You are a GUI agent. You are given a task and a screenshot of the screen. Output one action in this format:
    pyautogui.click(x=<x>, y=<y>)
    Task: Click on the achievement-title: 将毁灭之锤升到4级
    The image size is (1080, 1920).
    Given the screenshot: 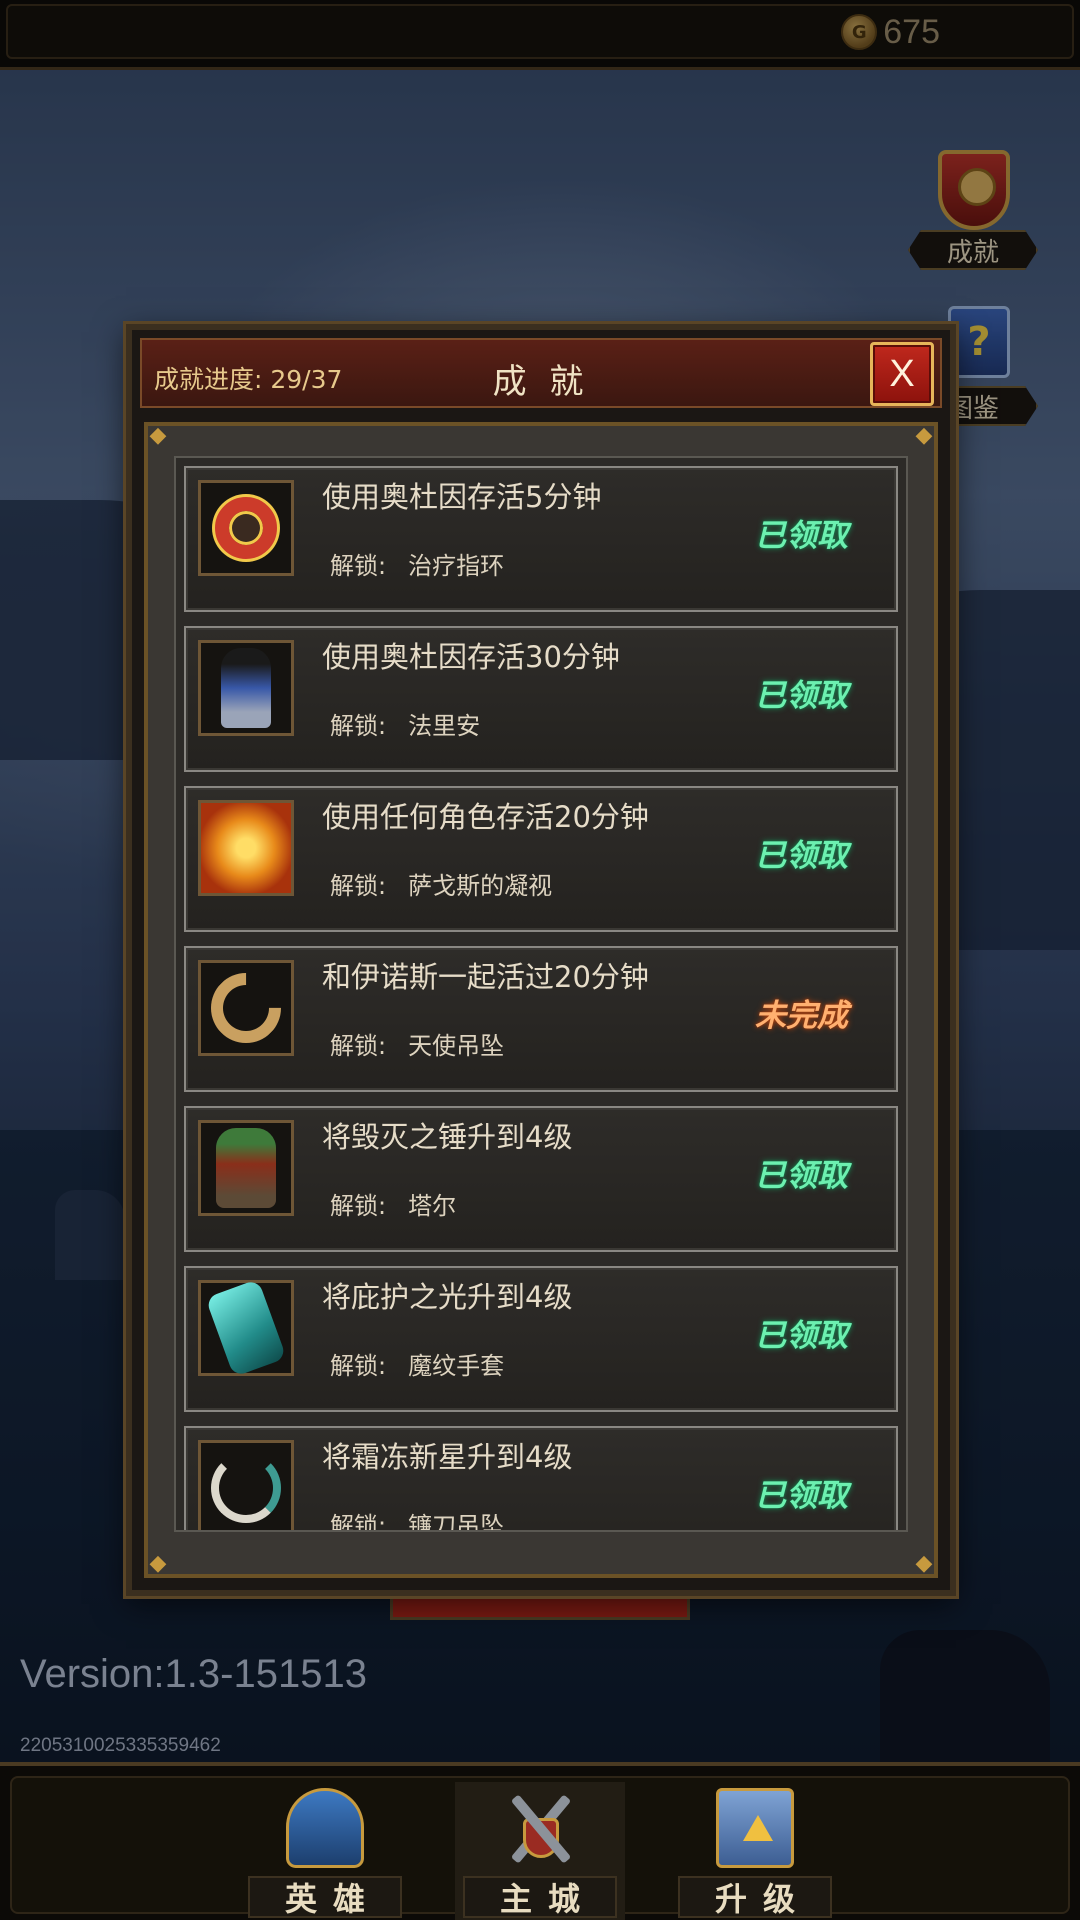 What is the action you would take?
    pyautogui.click(x=447, y=1137)
    